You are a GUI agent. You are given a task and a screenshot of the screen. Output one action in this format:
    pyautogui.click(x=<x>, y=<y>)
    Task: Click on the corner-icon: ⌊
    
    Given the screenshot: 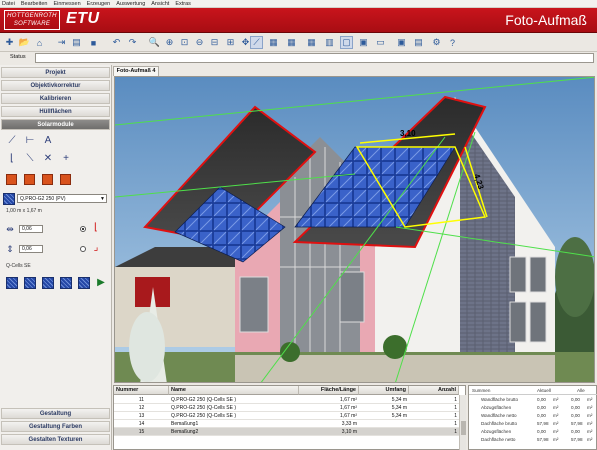 What is the action you would take?
    pyautogui.click(x=12, y=159)
    